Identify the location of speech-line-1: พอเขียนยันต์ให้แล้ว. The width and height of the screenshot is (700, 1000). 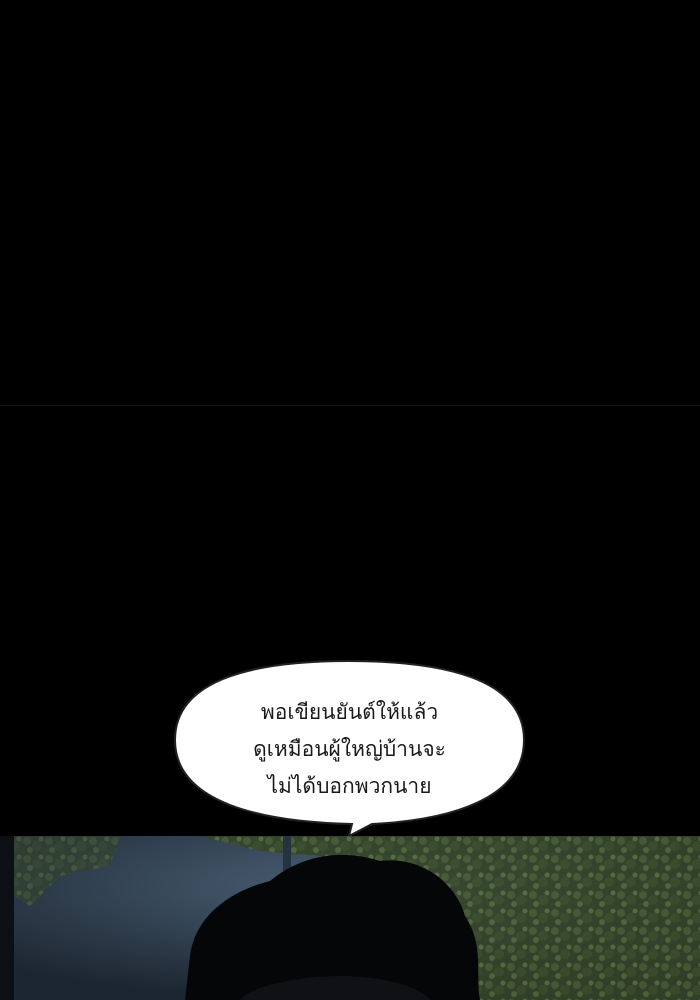
(349, 712).